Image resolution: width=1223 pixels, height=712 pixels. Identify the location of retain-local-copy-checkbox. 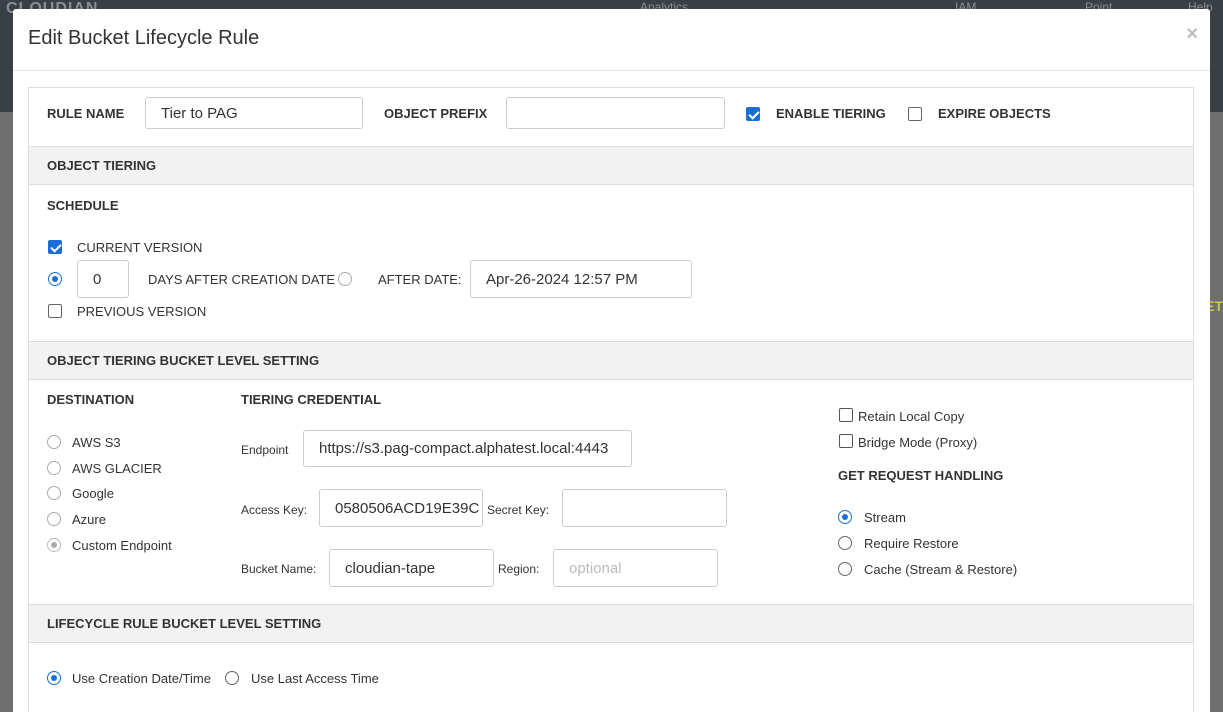
(846, 415).